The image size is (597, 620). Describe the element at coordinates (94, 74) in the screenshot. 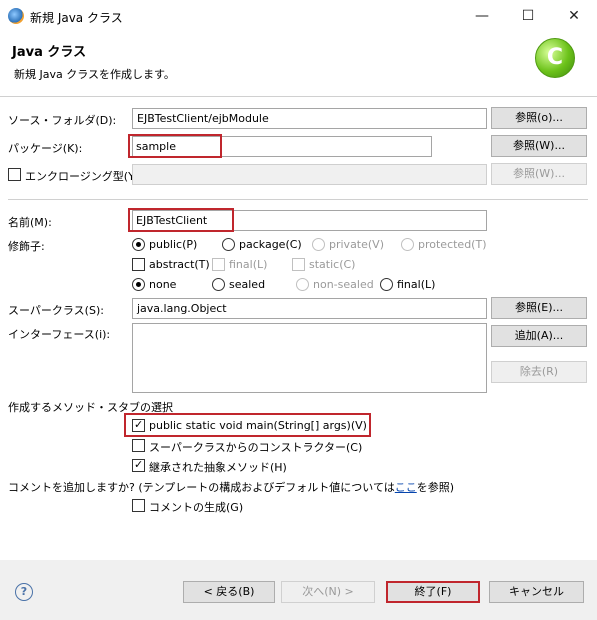

I see `wizard-description: 新規 Java クラスを作成します。` at that location.